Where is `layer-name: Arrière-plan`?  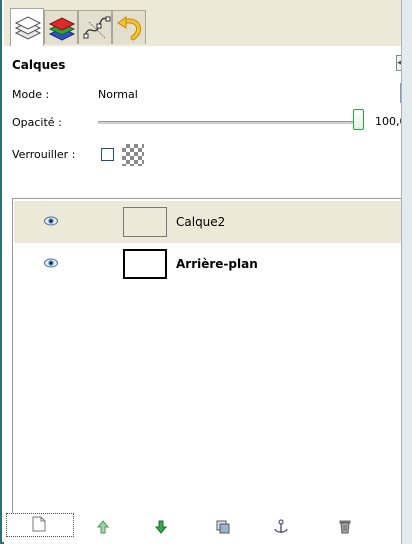
layer-name: Arrière-plan is located at coordinates (217, 264).